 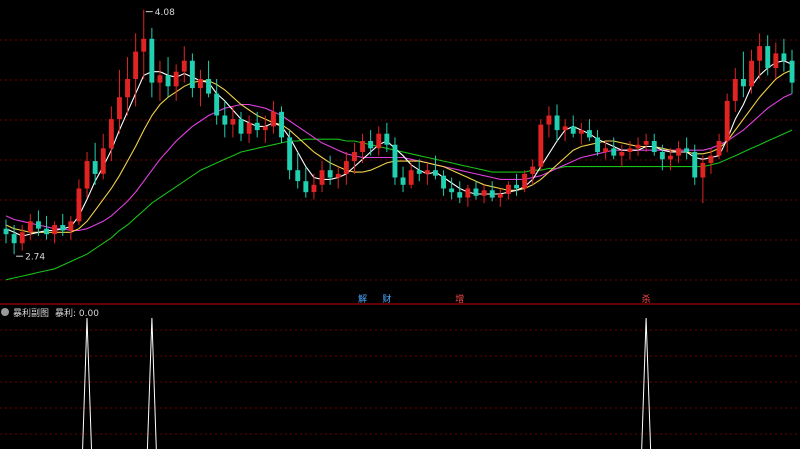 What do you see at coordinates (31, 312) in the screenshot?
I see `indicator-name: 暴利副图` at bounding box center [31, 312].